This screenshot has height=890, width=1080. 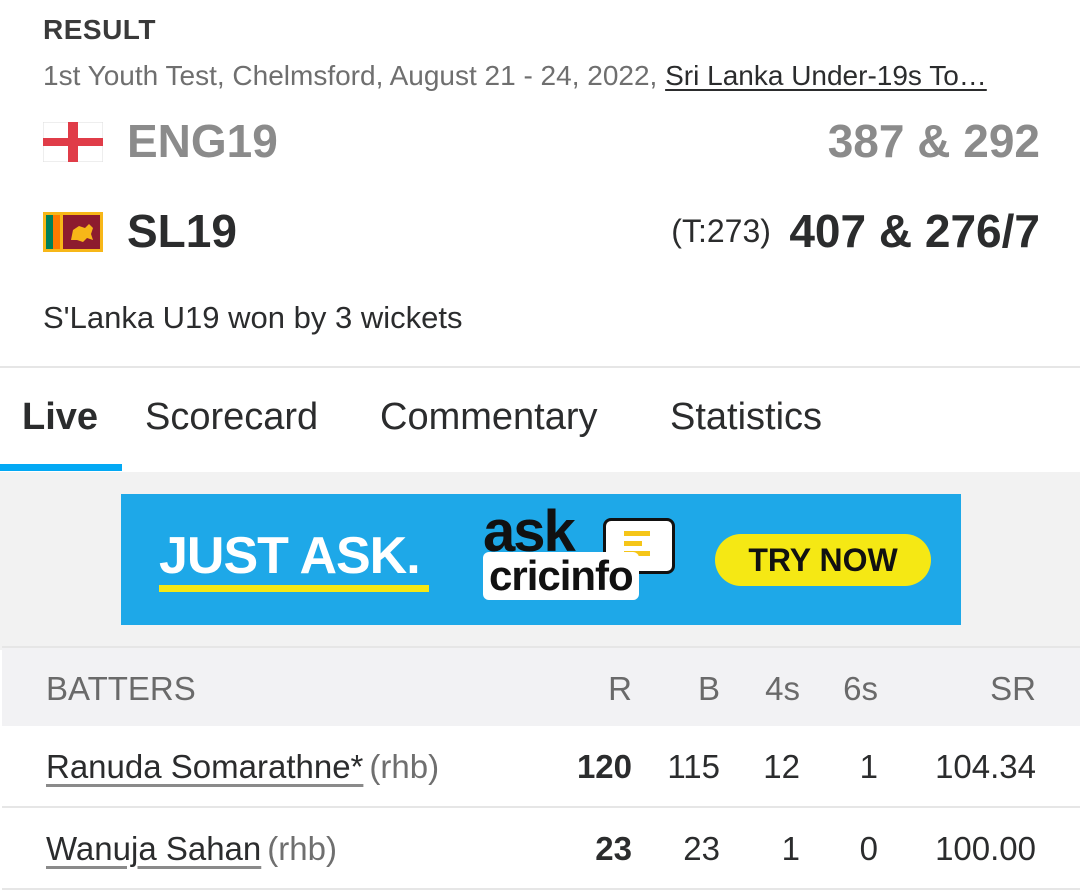 What do you see at coordinates (823, 560) in the screenshot?
I see `try-now-button: TRY NOW` at bounding box center [823, 560].